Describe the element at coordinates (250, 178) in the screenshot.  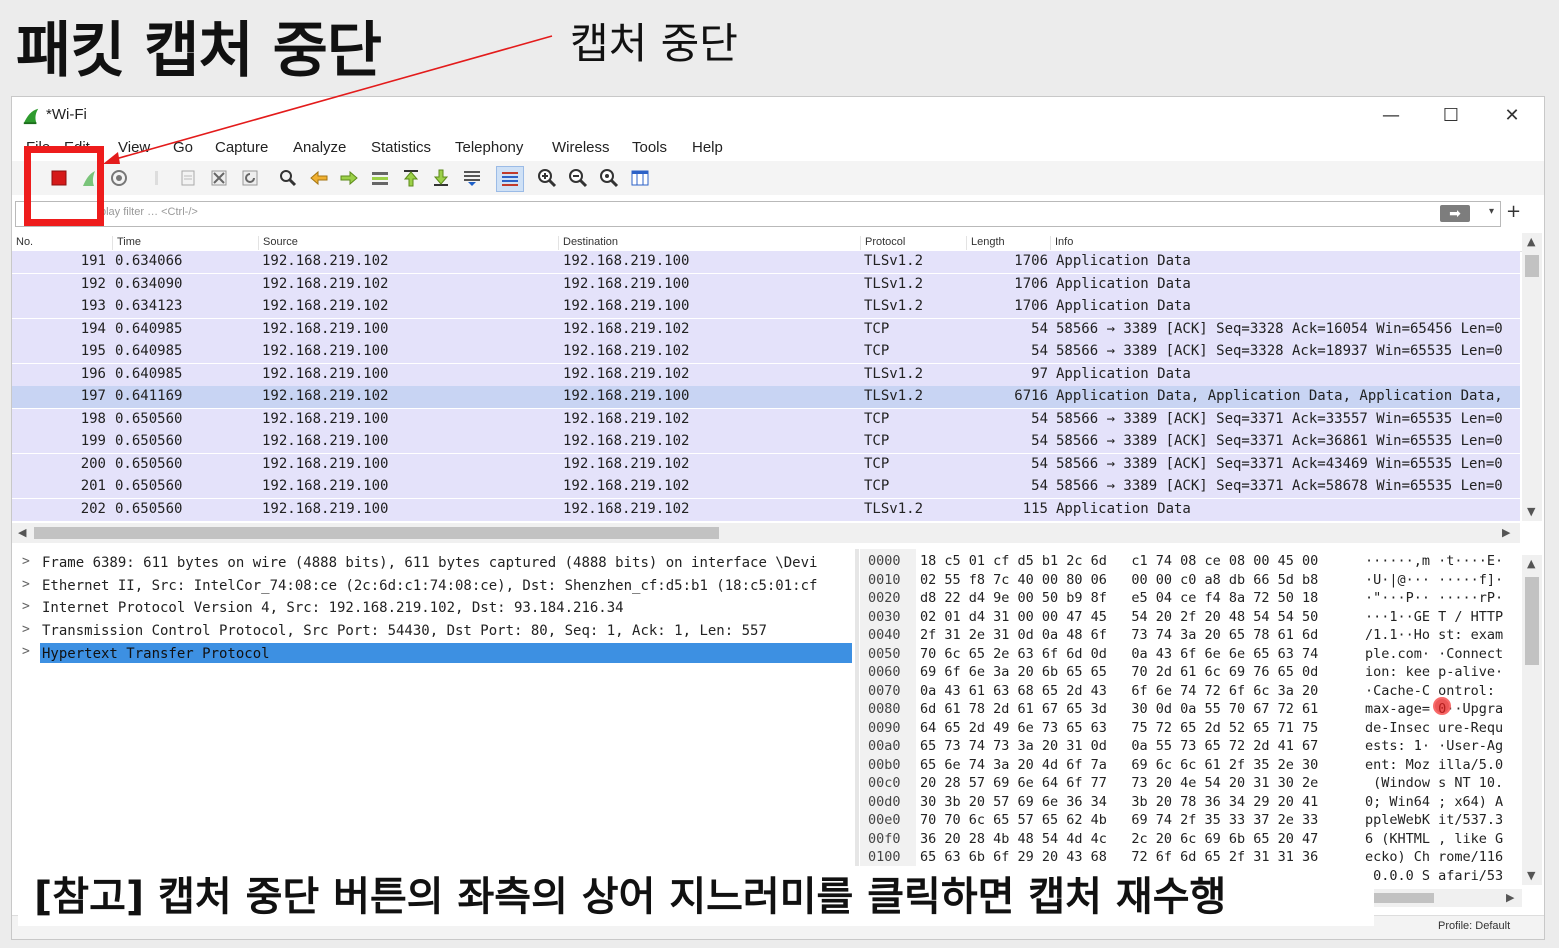
I see `reload-icon` at that location.